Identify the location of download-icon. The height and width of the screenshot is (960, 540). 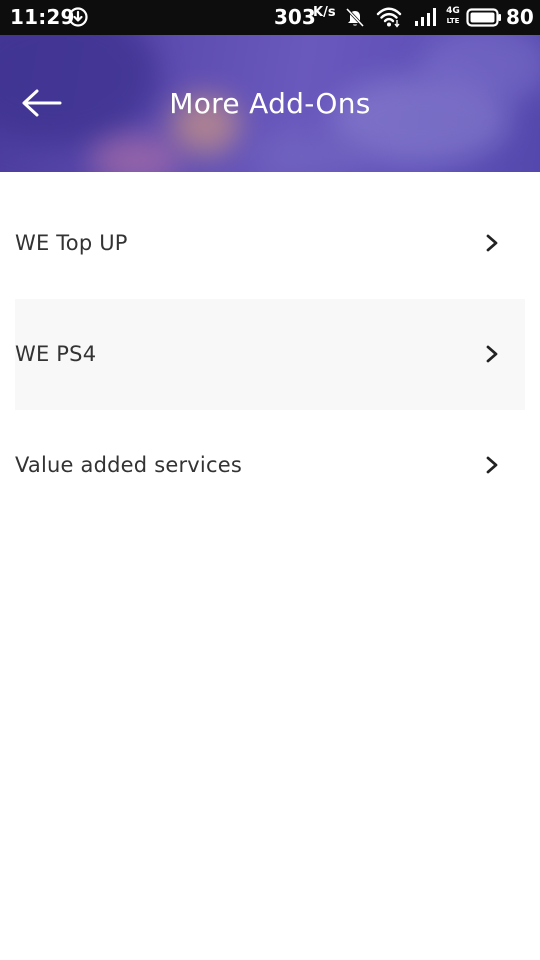
(78, 17).